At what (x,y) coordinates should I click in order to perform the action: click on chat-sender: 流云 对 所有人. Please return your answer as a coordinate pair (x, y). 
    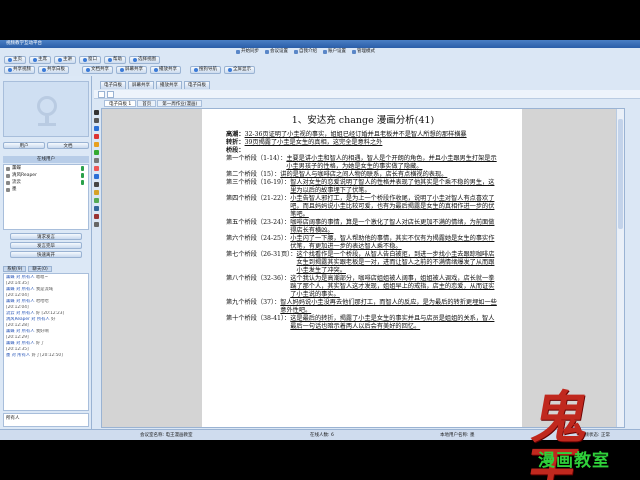
    Looking at the image, I should click on (20, 313).